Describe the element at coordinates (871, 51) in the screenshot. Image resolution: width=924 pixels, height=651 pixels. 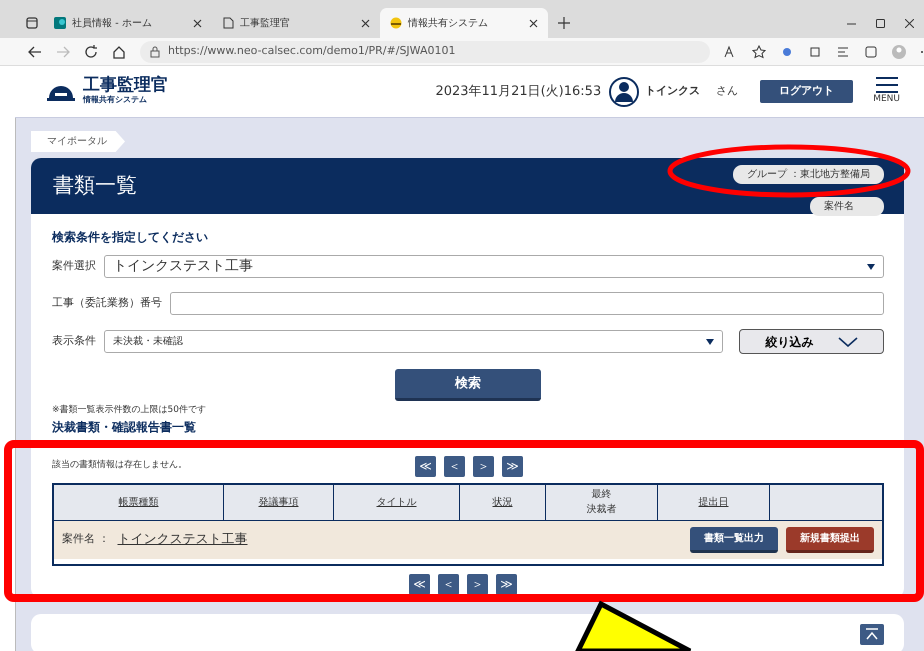
I see `collections-icon` at that location.